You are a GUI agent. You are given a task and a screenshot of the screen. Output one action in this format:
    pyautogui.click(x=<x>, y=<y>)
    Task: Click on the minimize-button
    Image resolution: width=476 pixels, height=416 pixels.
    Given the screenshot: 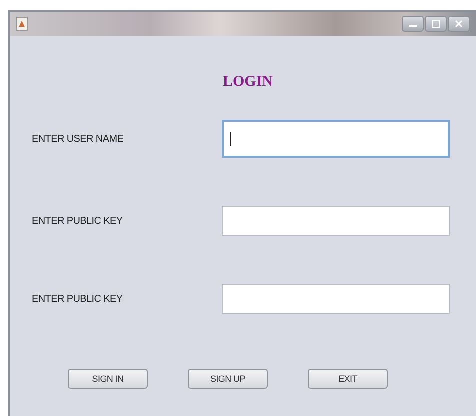 What is the action you would take?
    pyautogui.click(x=413, y=24)
    